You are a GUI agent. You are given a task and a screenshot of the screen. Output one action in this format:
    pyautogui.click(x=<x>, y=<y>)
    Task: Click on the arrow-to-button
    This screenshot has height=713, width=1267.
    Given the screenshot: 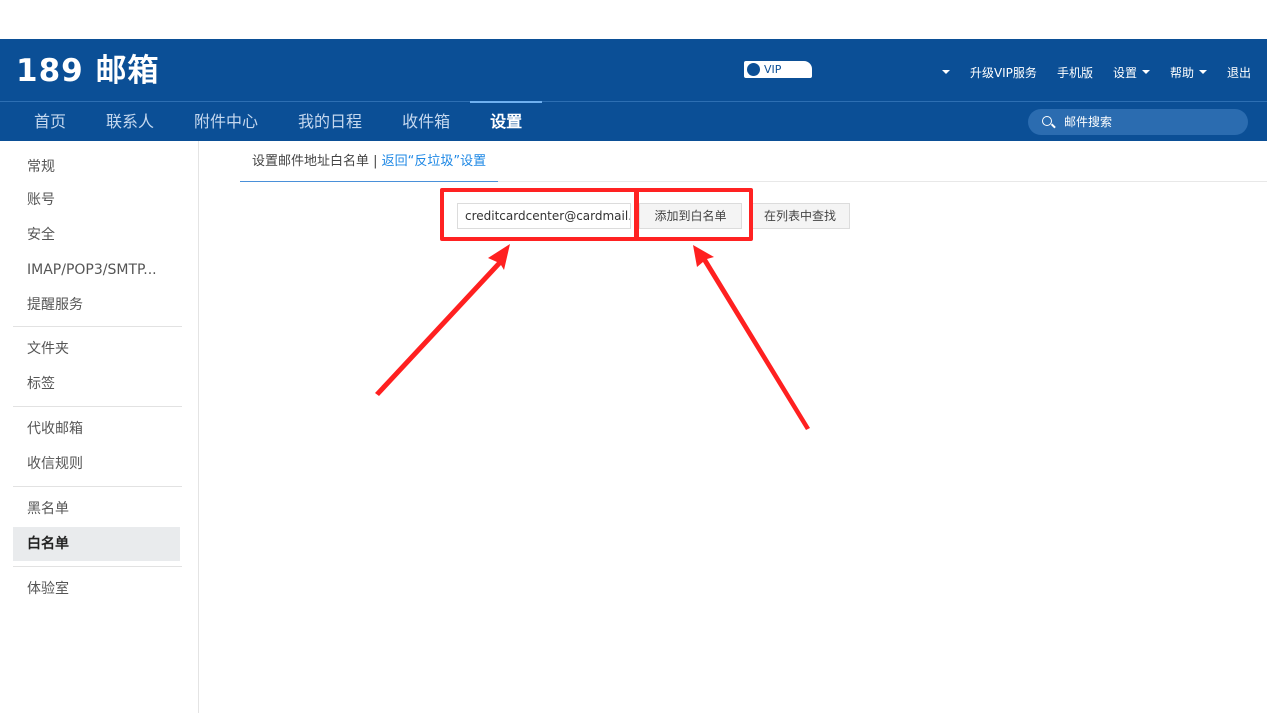 What is the action you would take?
    pyautogui.click(x=751, y=337)
    